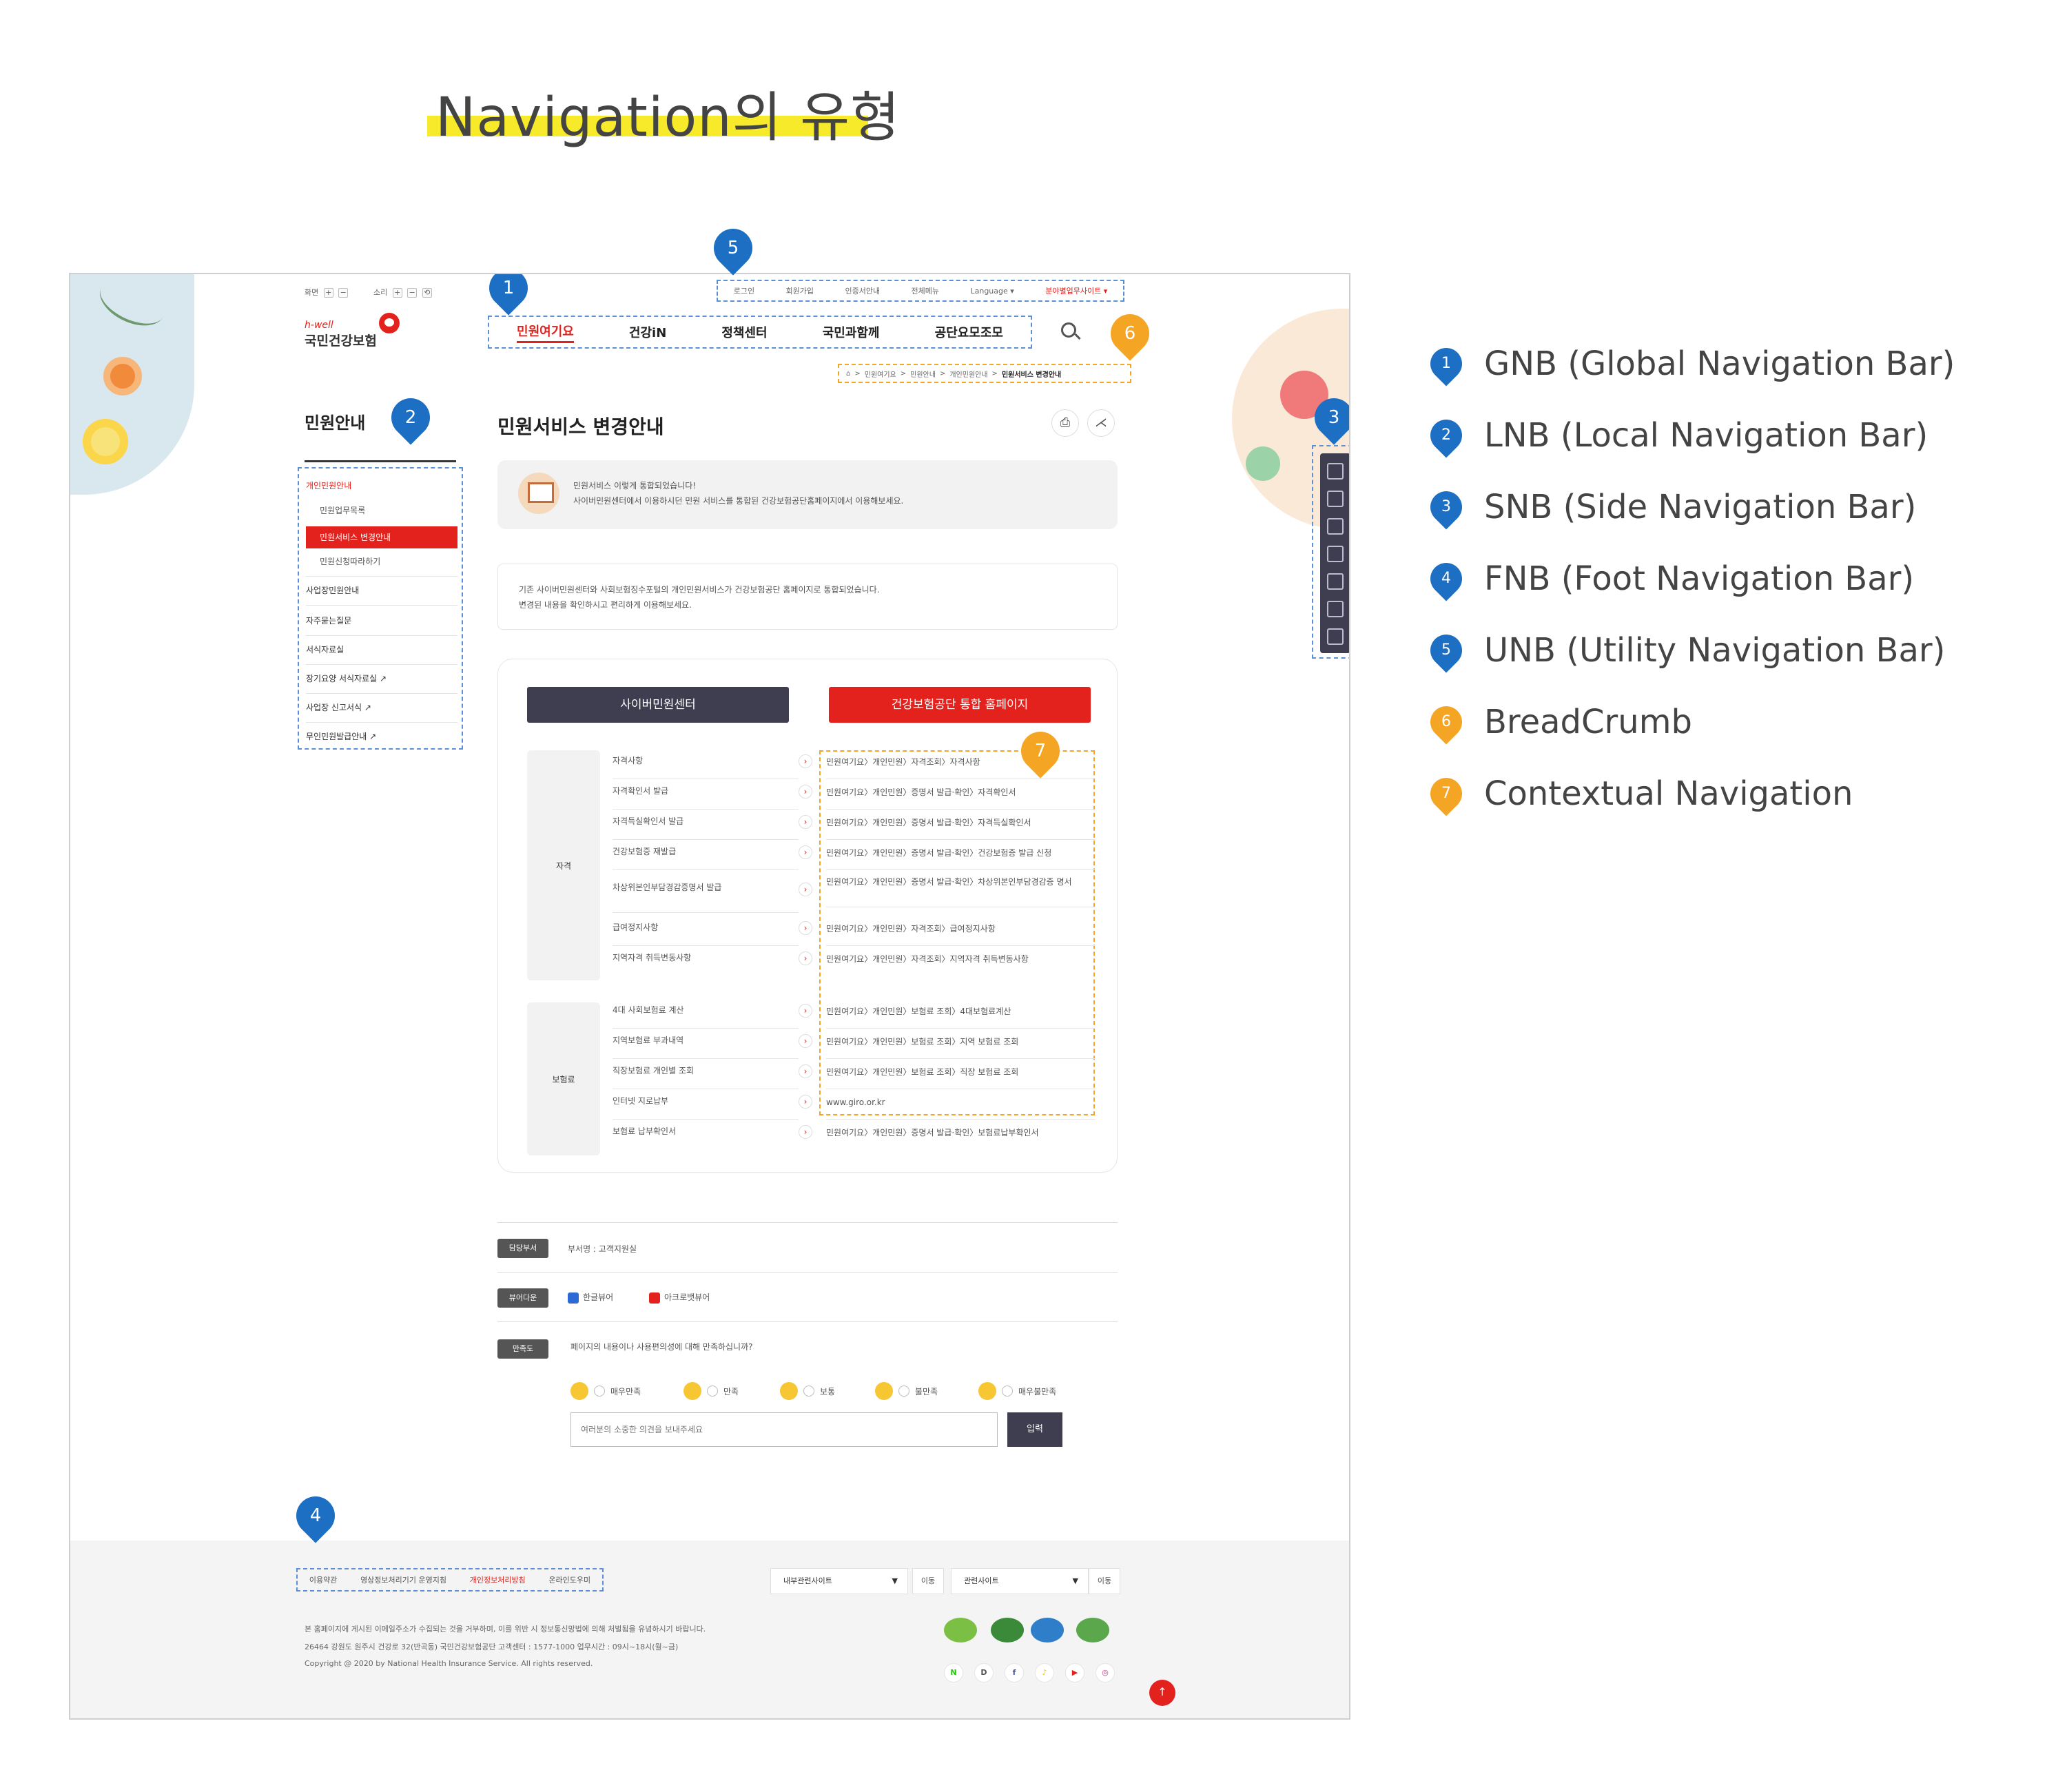 The image size is (2067, 1792). Describe the element at coordinates (880, 374) in the screenshot. I see `breadcrumb-item: 민원여기요` at that location.